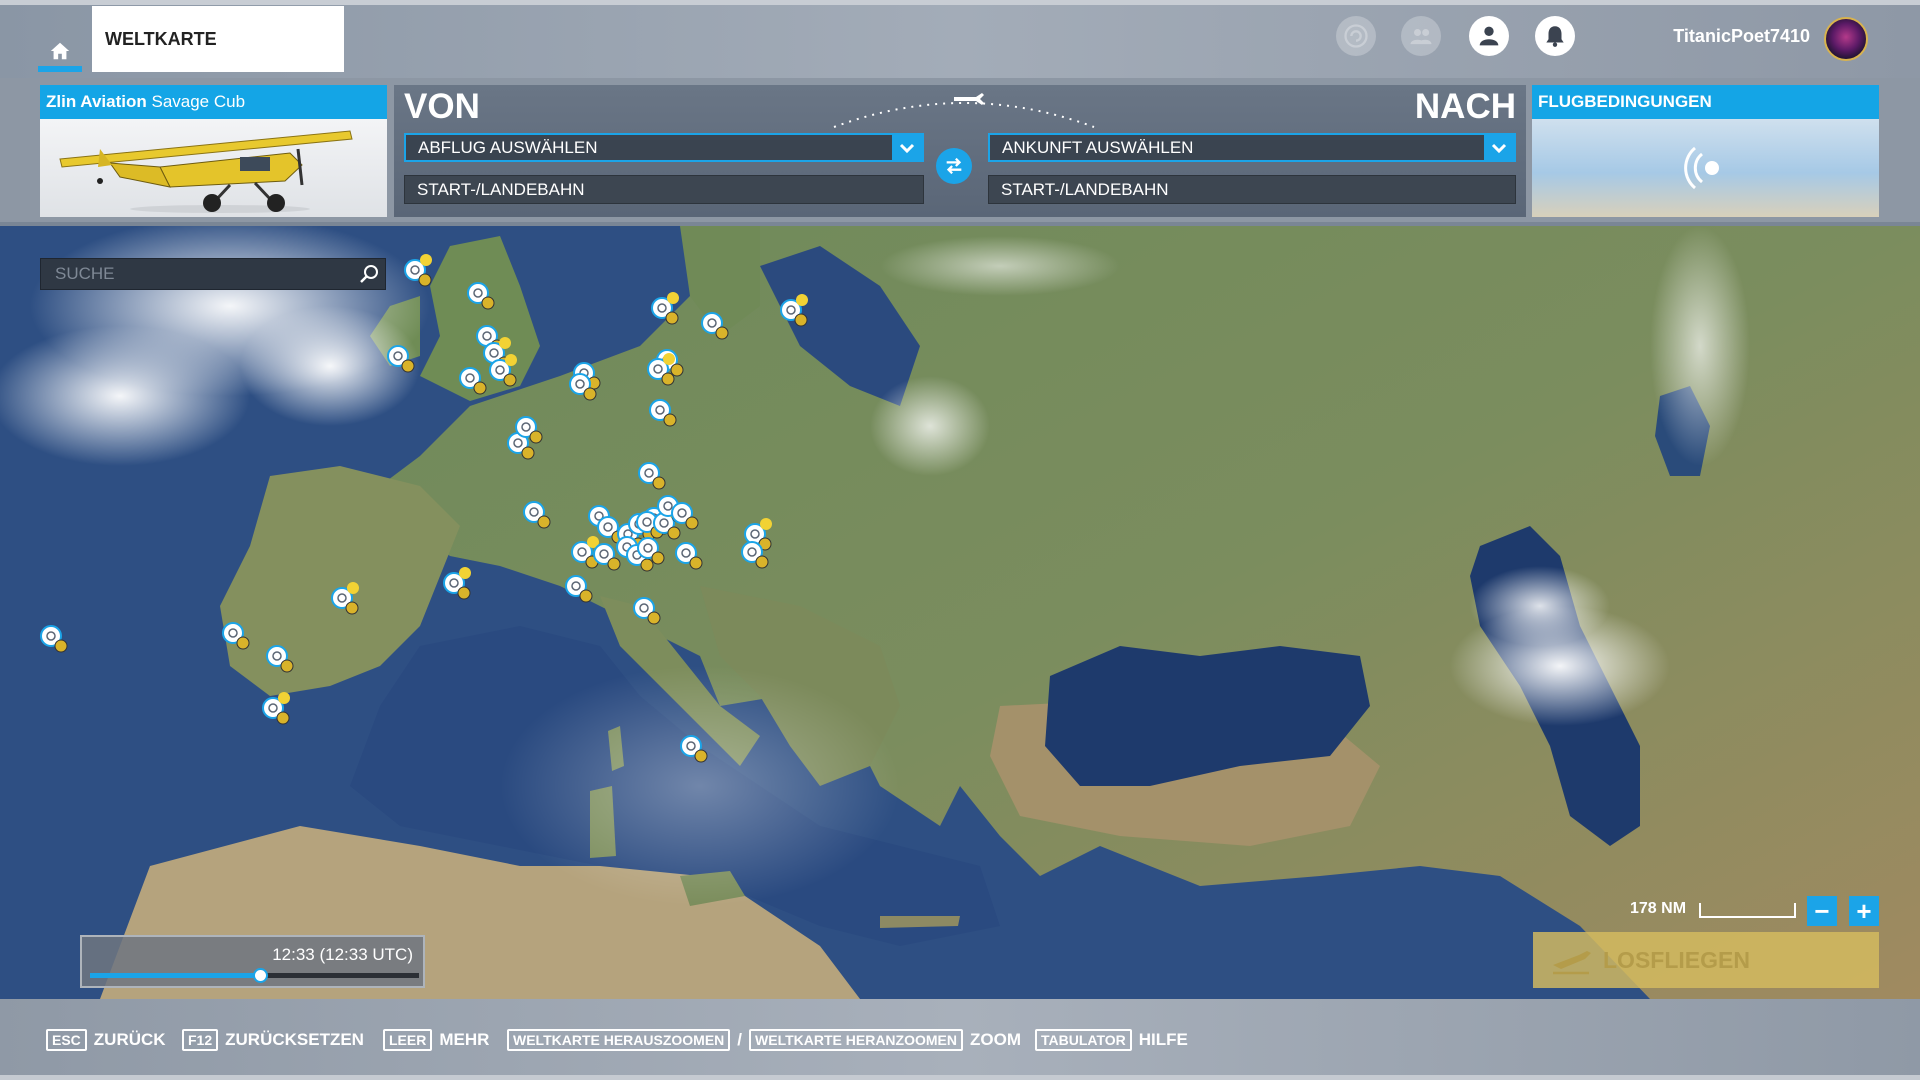 The width and height of the screenshot is (1920, 1080). I want to click on fly-button: LOSFLIEGEN, so click(1706, 960).